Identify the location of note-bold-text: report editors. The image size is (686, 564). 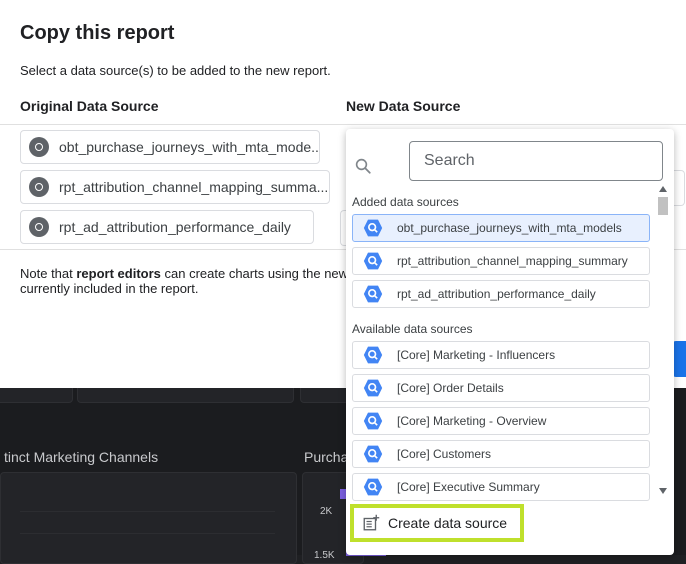
(118, 273).